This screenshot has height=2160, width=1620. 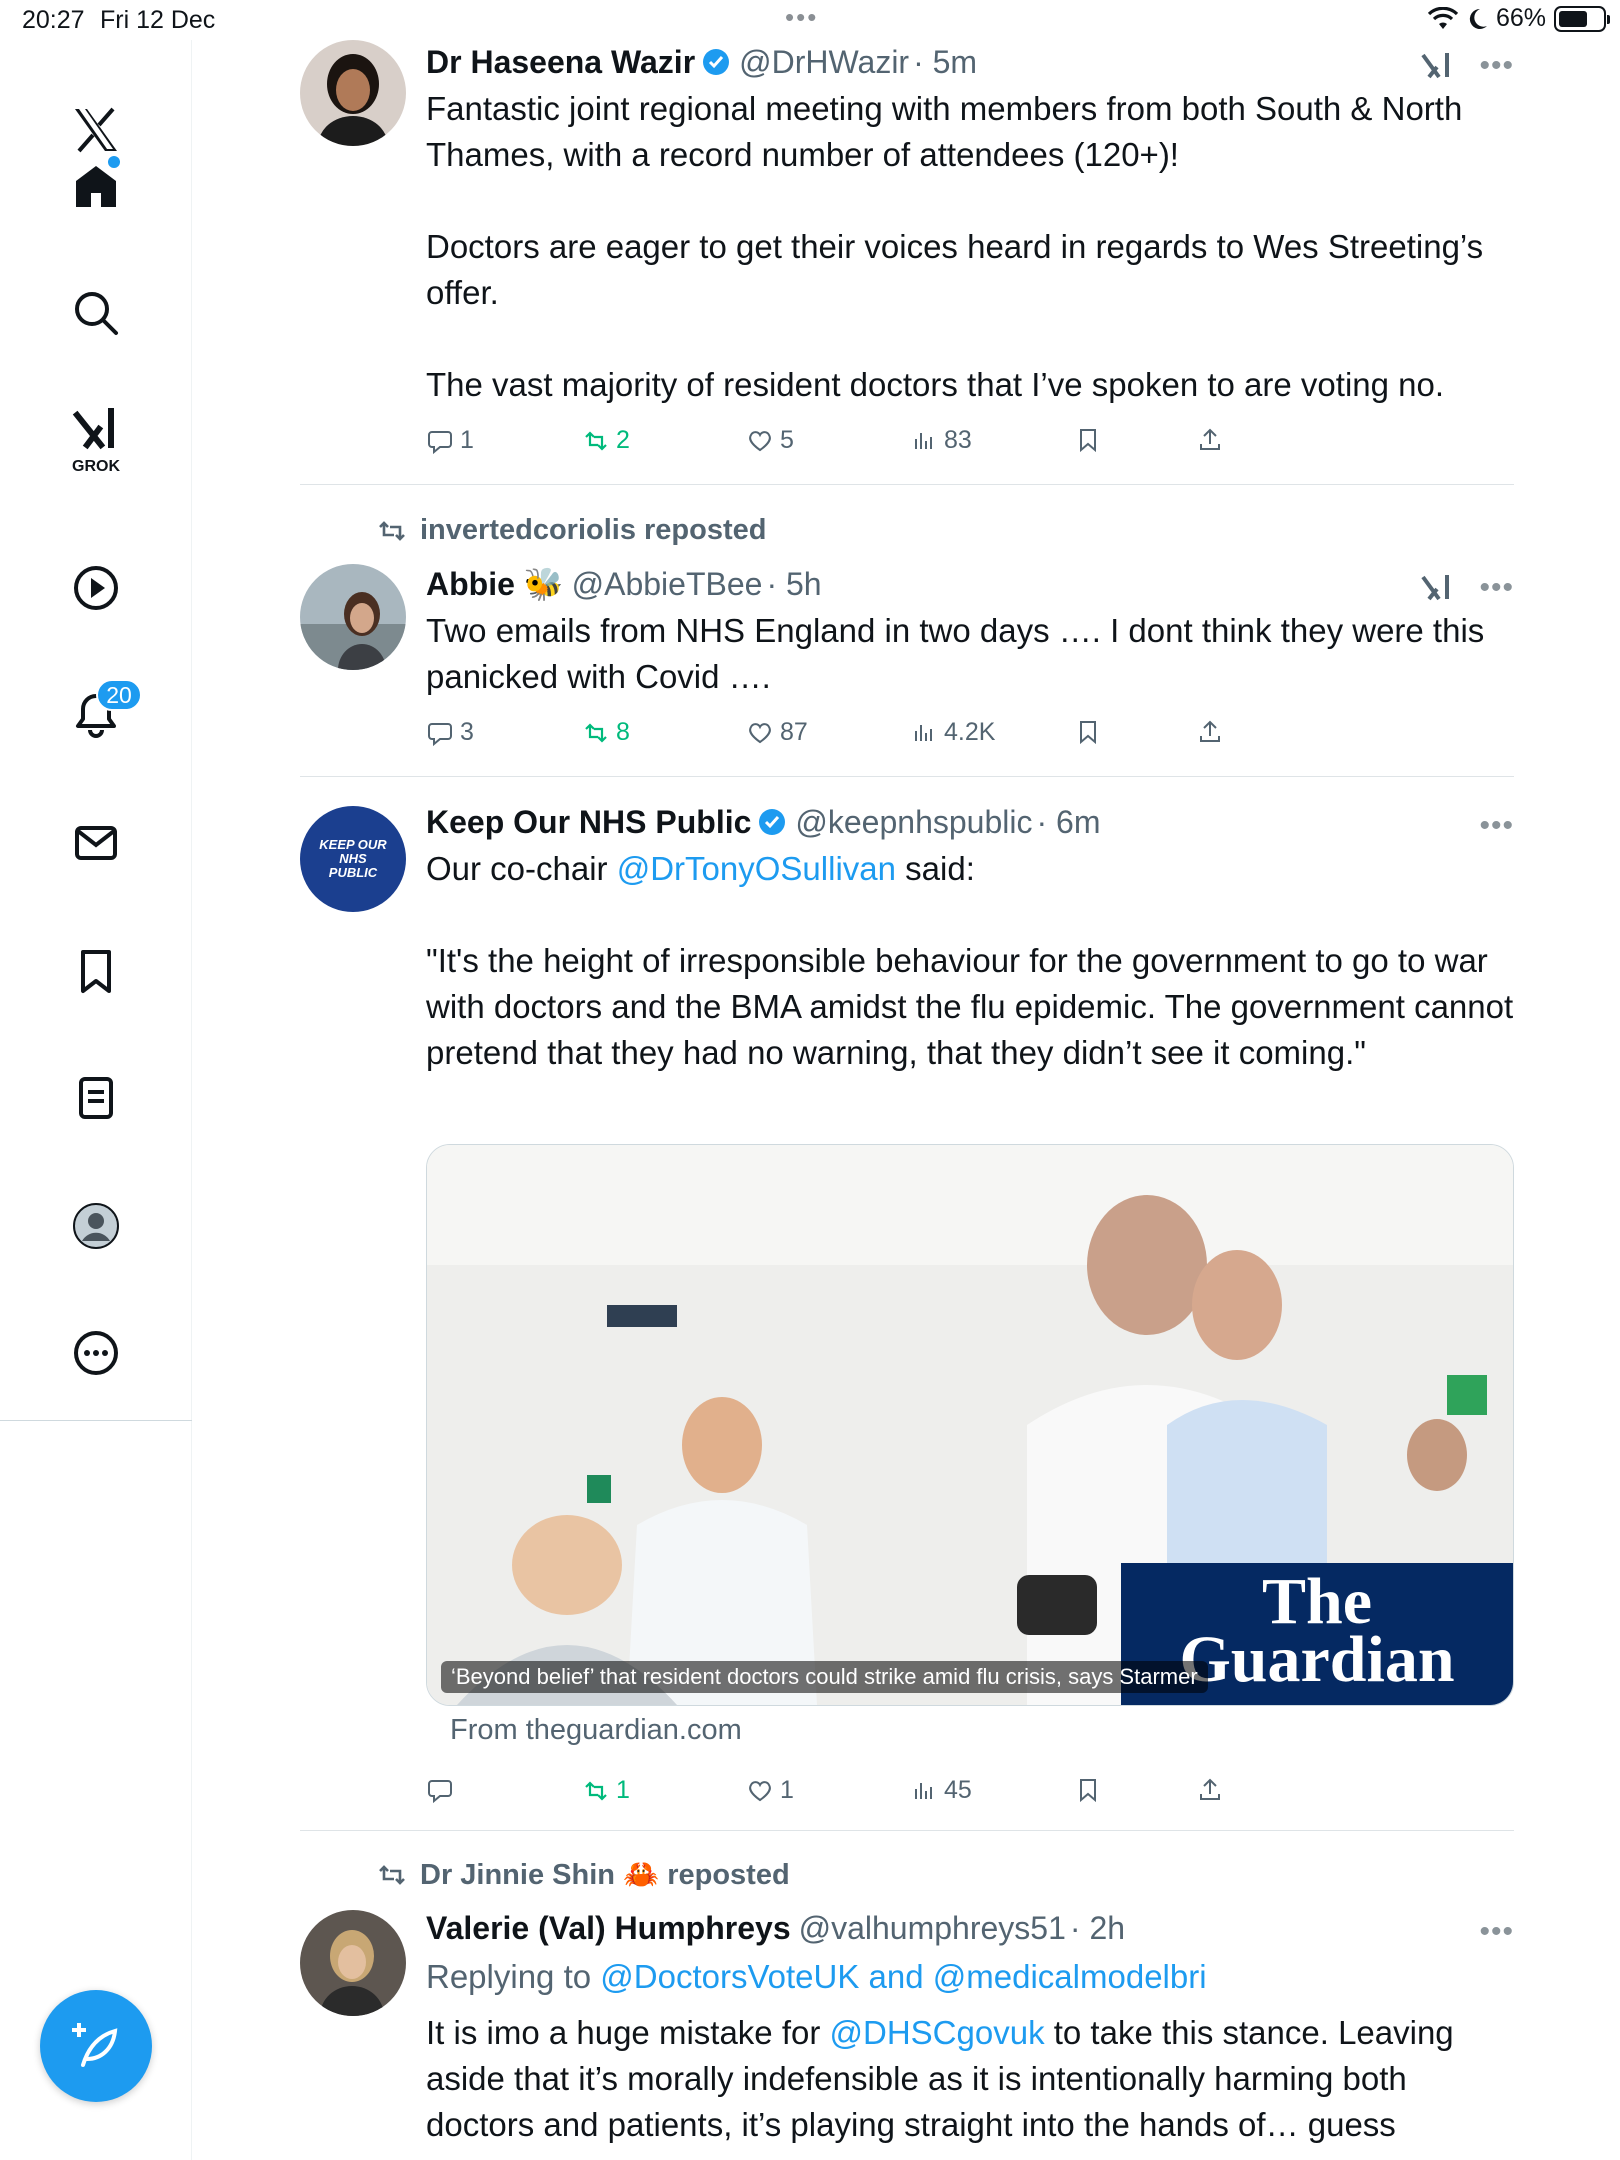 What do you see at coordinates (96, 2046) in the screenshot?
I see `compose-post-button` at bounding box center [96, 2046].